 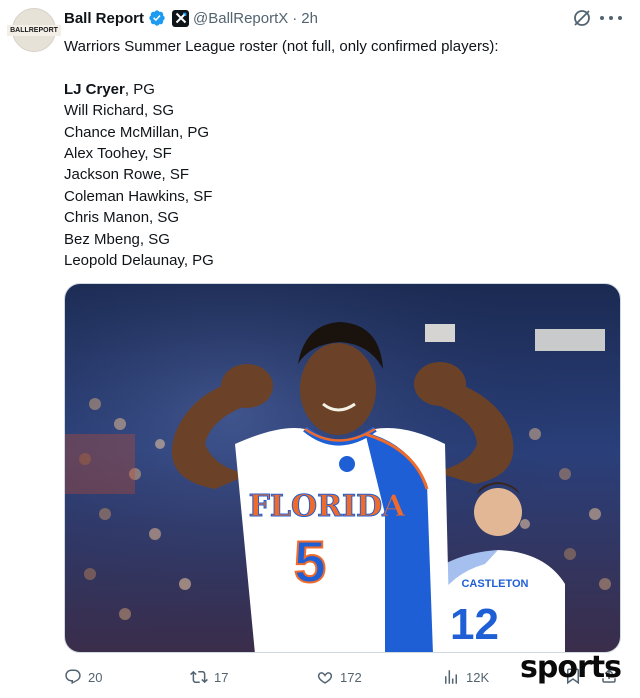 I want to click on reply-count: 20, so click(x=95, y=677).